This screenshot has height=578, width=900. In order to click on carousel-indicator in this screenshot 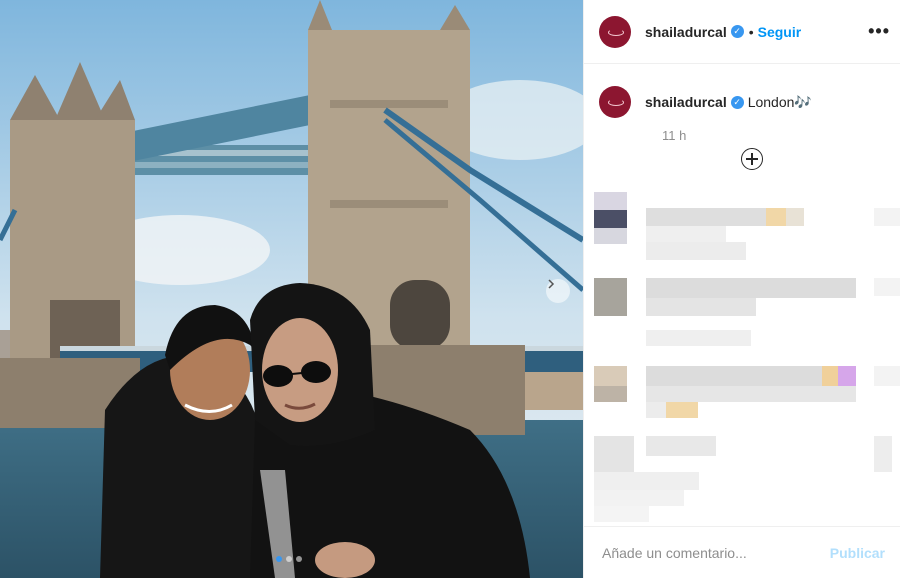, I will do `click(289, 559)`.